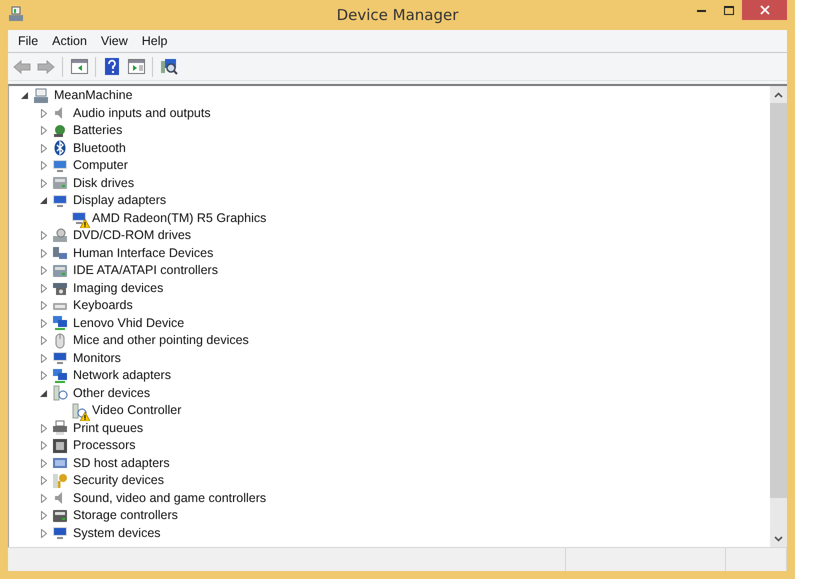 Image resolution: width=819 pixels, height=579 pixels. What do you see at coordinates (60, 270) in the screenshot?
I see `controller-icon` at bounding box center [60, 270].